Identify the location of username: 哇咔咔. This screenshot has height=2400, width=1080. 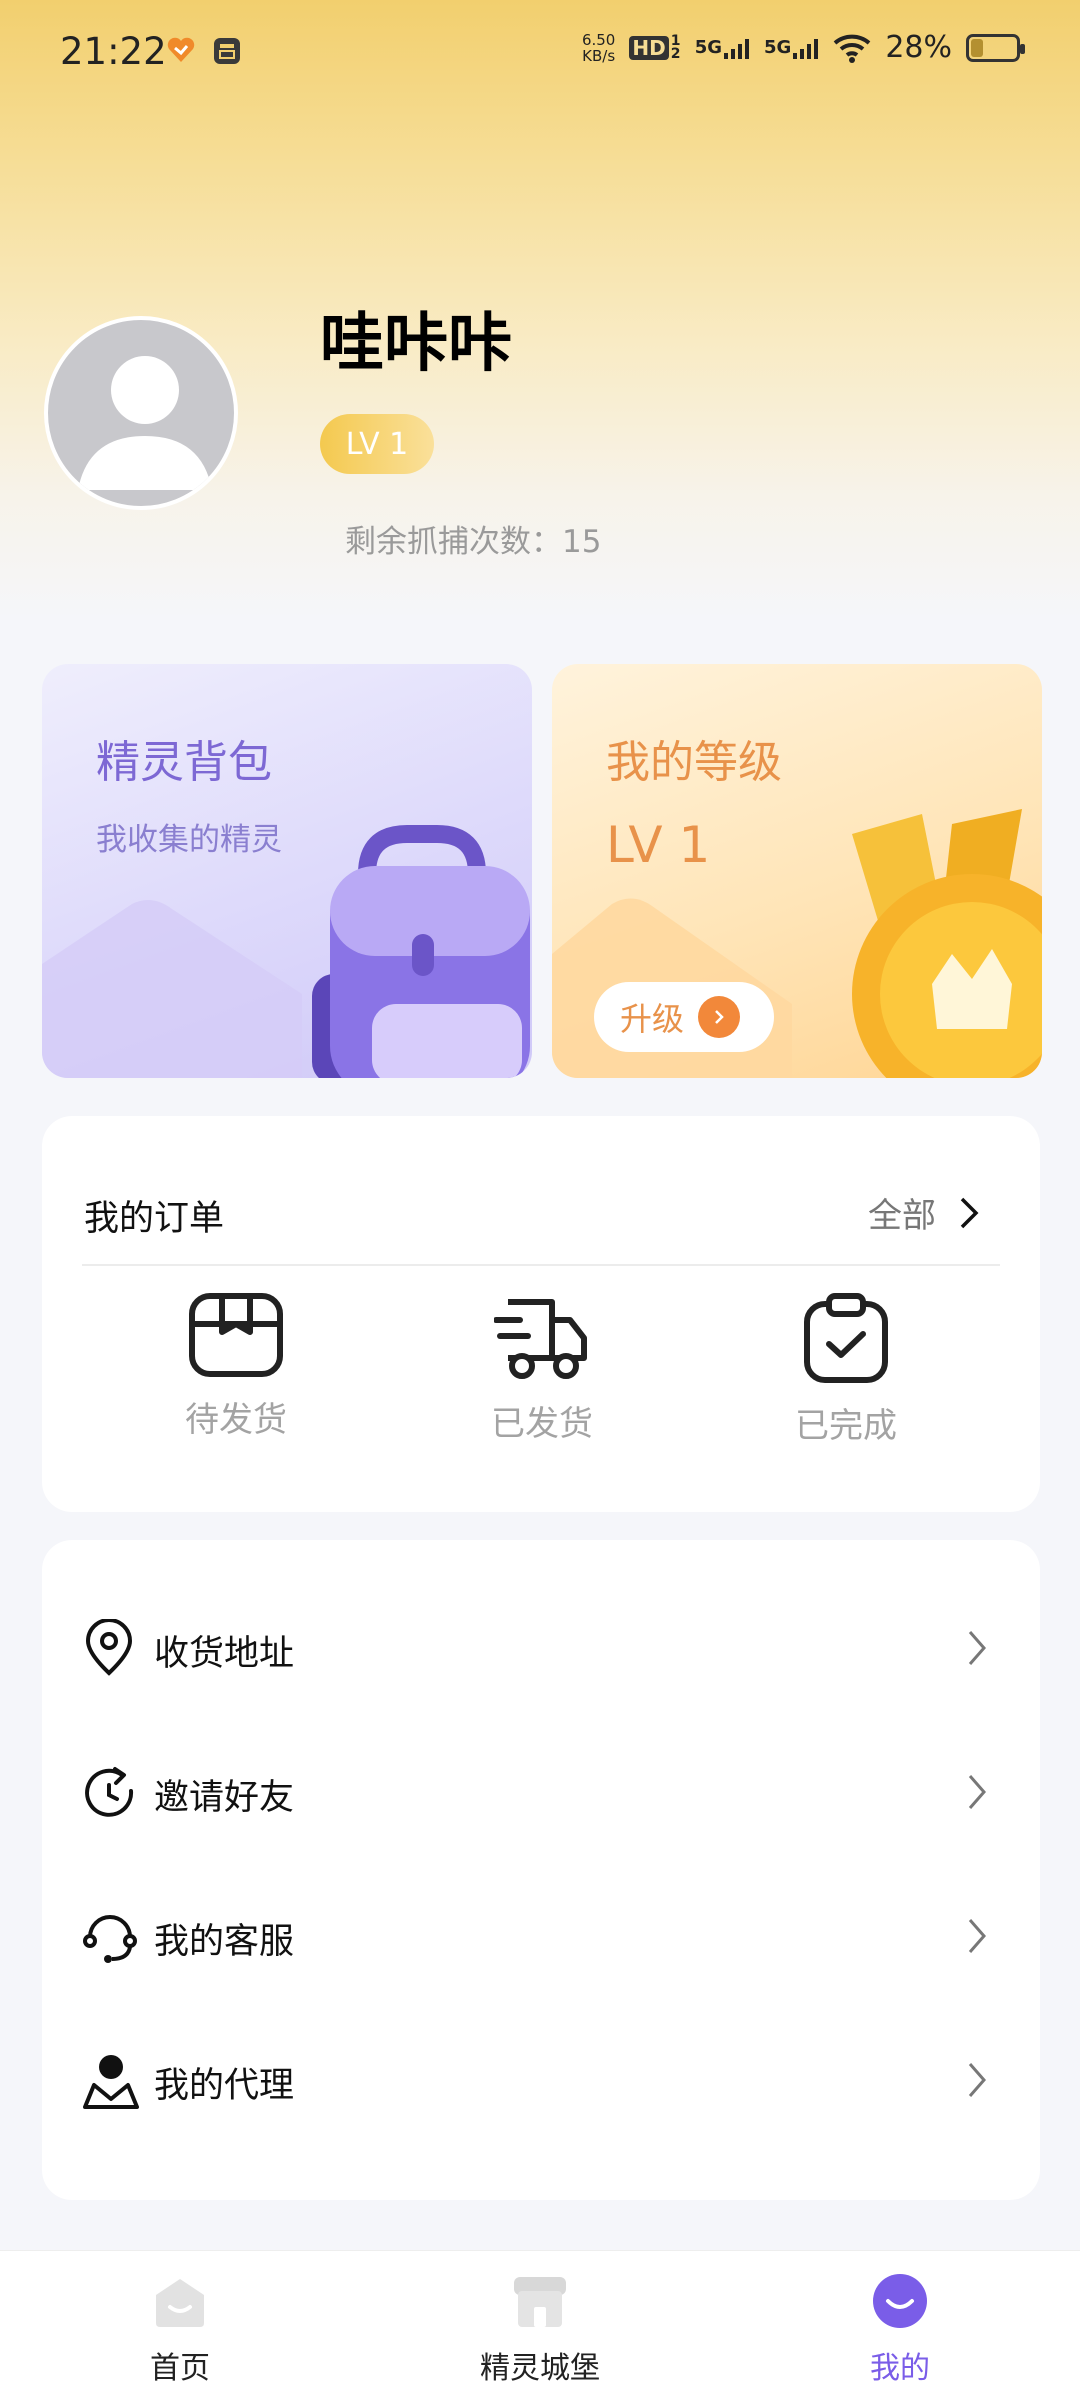
(416, 344).